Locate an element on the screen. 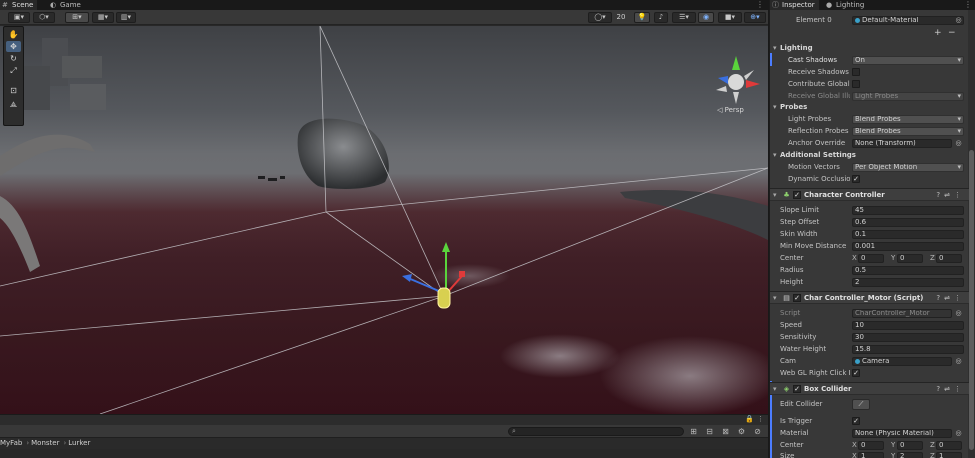  tab-game: ◐ Game is located at coordinates (66, 5).